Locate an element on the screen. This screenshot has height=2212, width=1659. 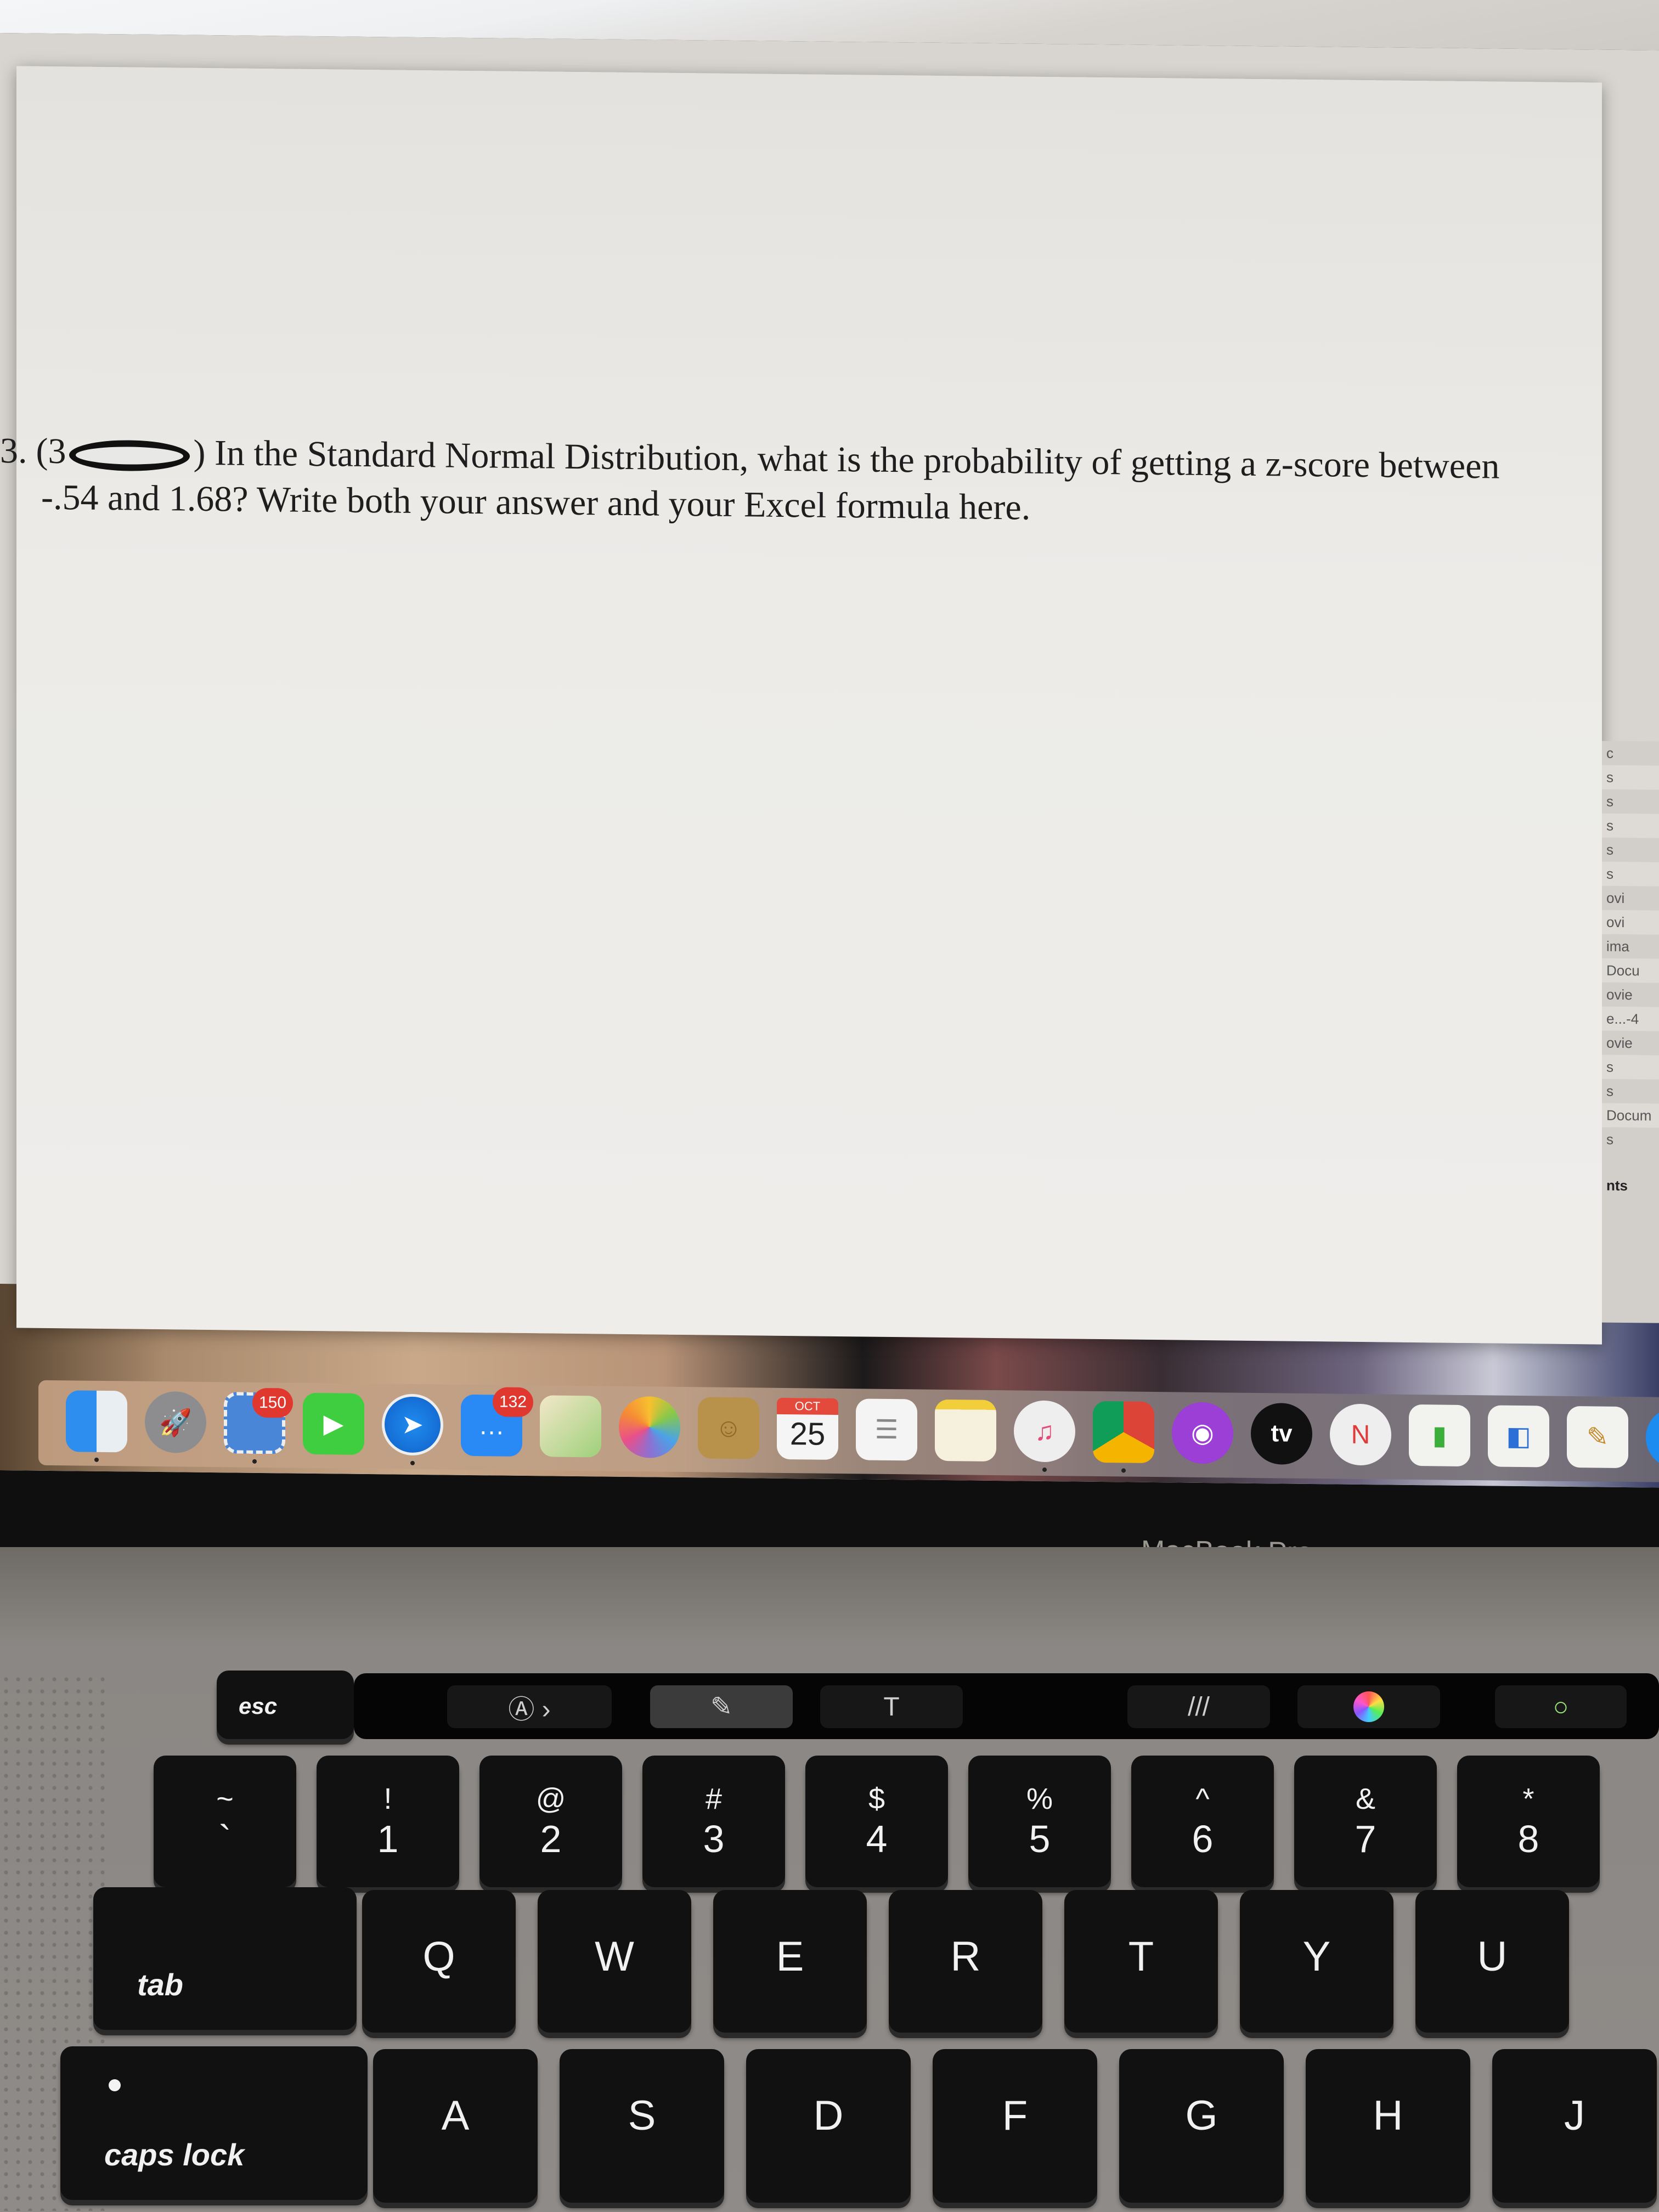
dock-item-safari: ➤ is located at coordinates (412, 1424).